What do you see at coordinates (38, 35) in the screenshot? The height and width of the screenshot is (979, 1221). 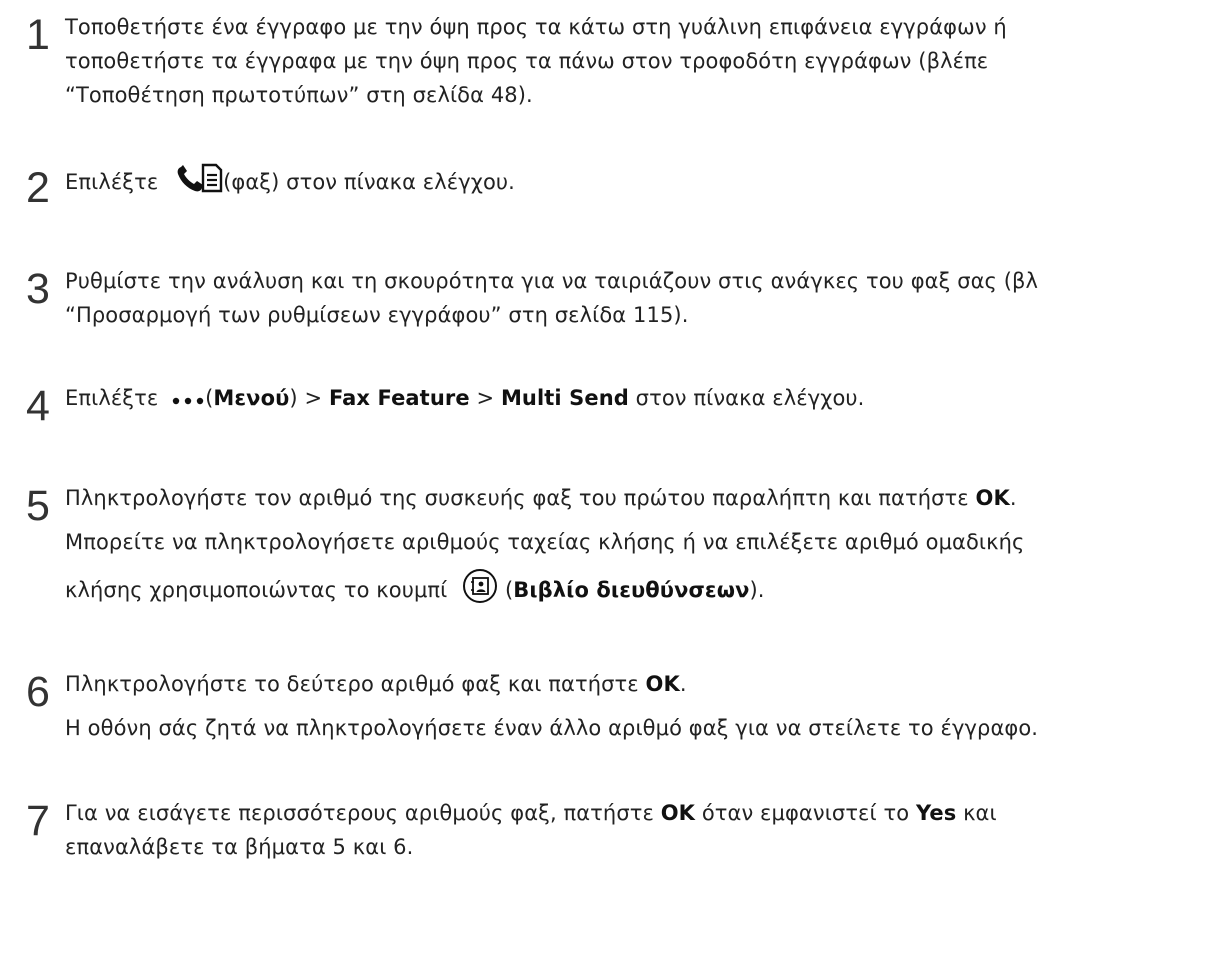 I see `step-number: 1` at bounding box center [38, 35].